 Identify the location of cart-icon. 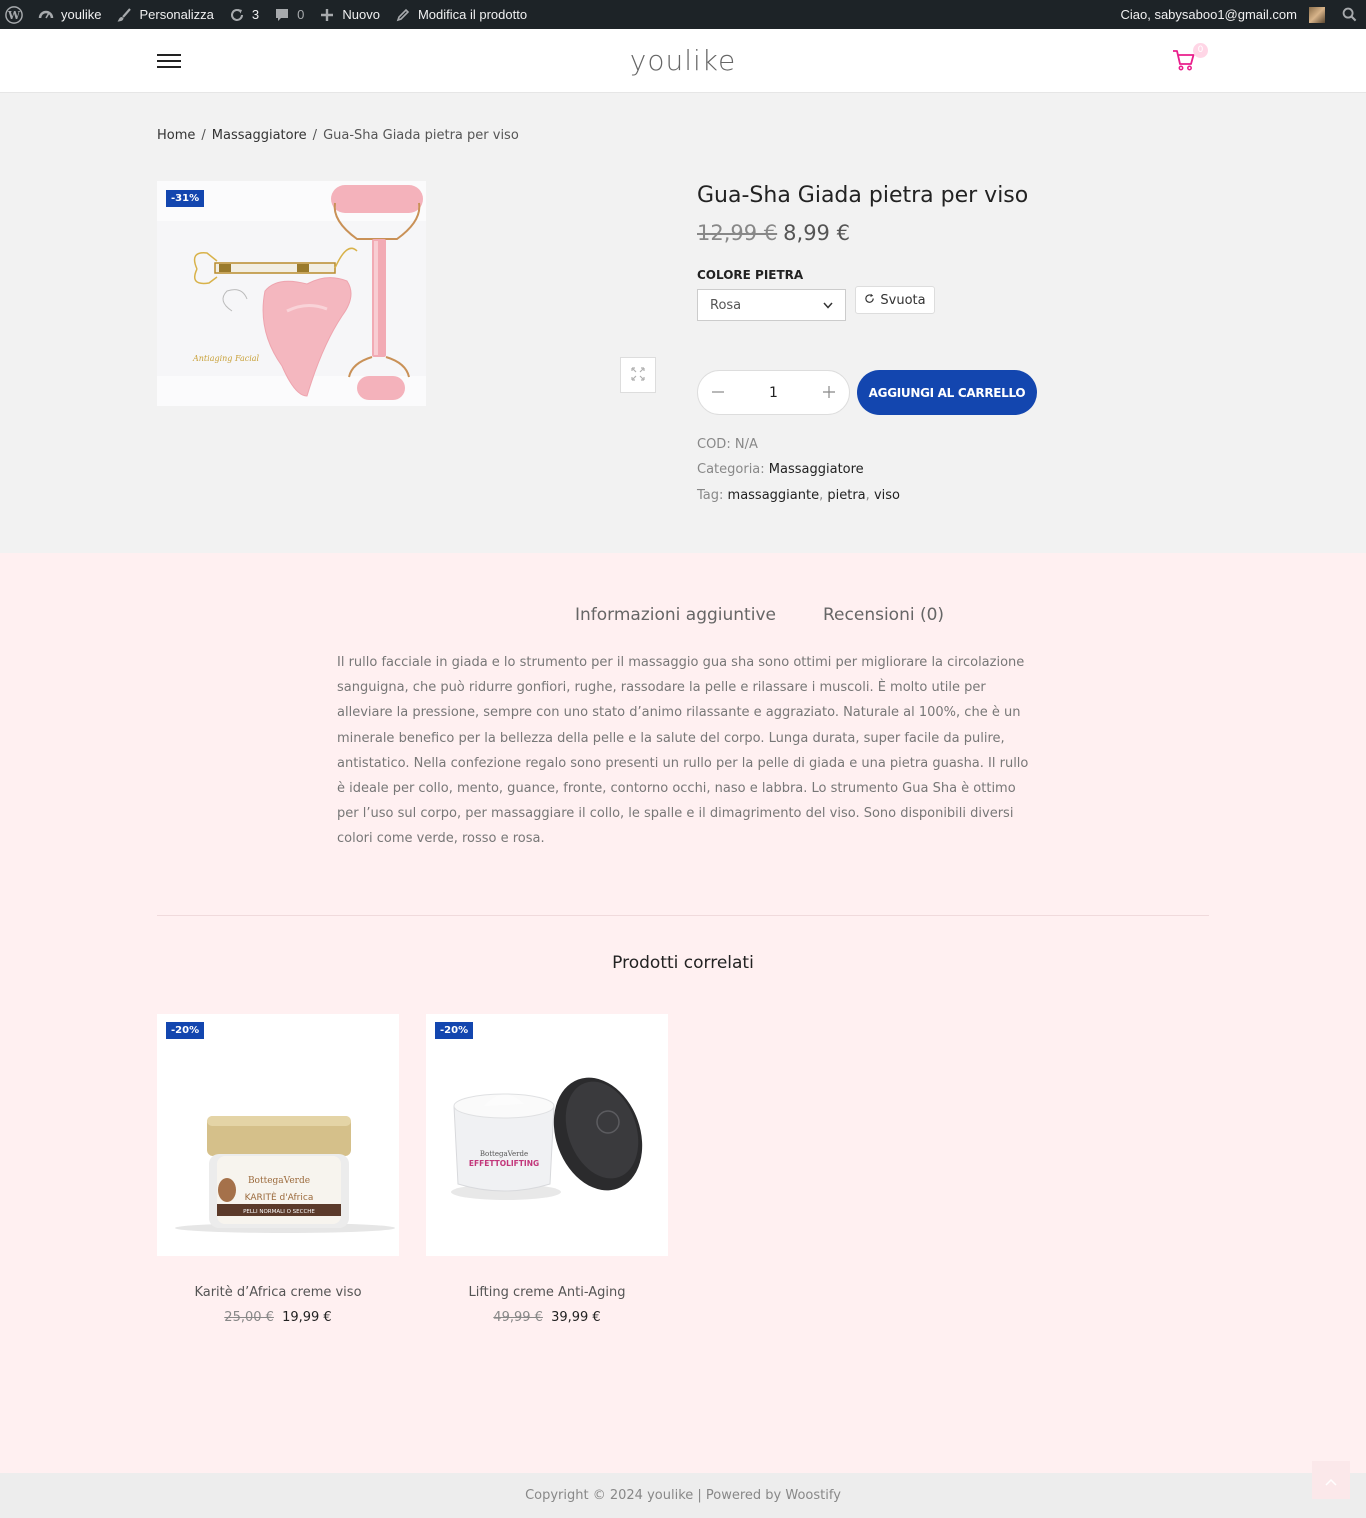
(1184, 62).